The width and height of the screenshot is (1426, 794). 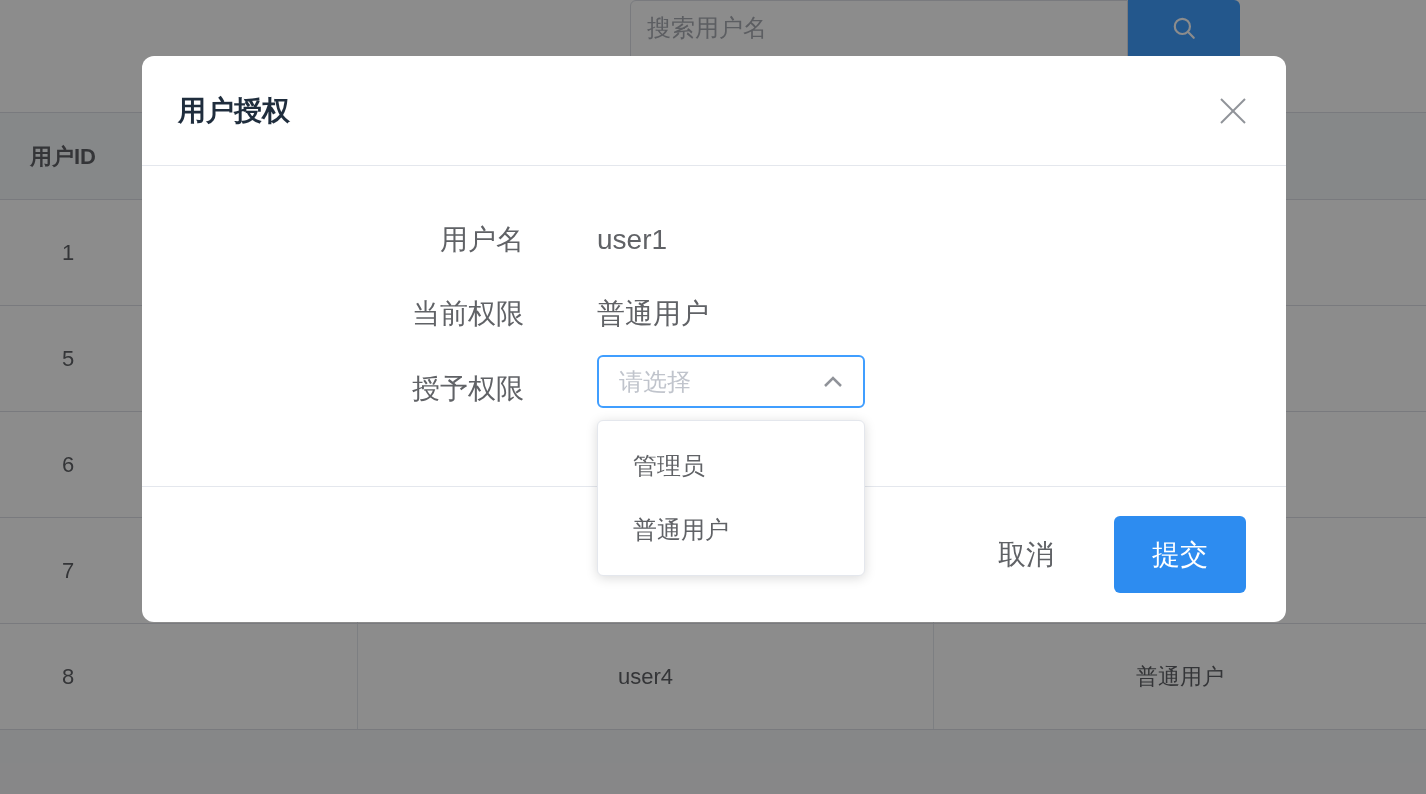 I want to click on field-value: user1, so click(x=632, y=240).